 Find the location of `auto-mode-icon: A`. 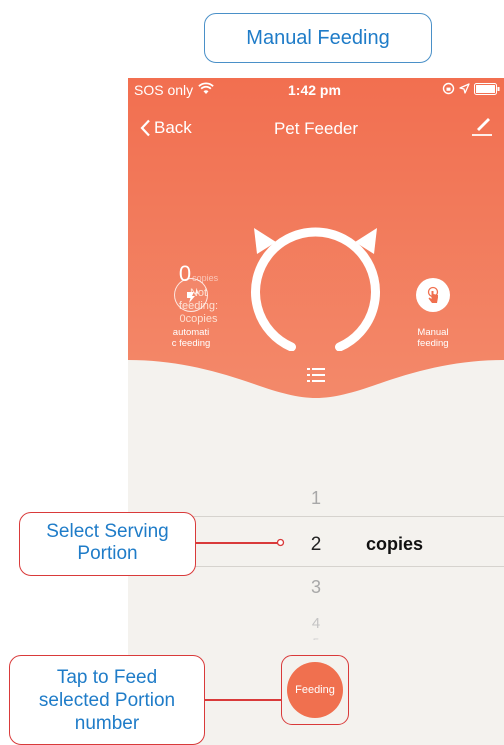

auto-mode-icon: A is located at coordinates (193, 296).